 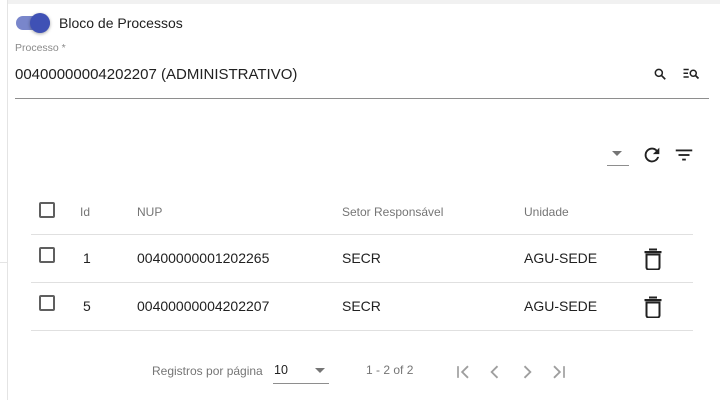 What do you see at coordinates (281, 370) in the screenshot?
I see `page-size-value: 10` at bounding box center [281, 370].